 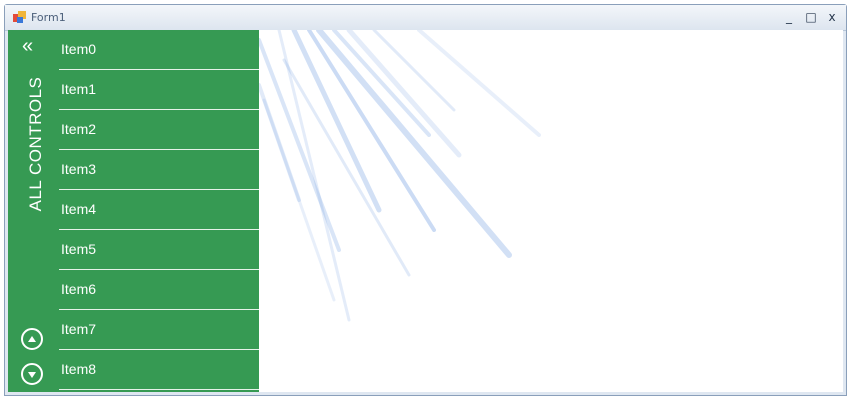 What do you see at coordinates (425, 18) in the screenshot?
I see `title-bar: Form1 _ □ x` at bounding box center [425, 18].